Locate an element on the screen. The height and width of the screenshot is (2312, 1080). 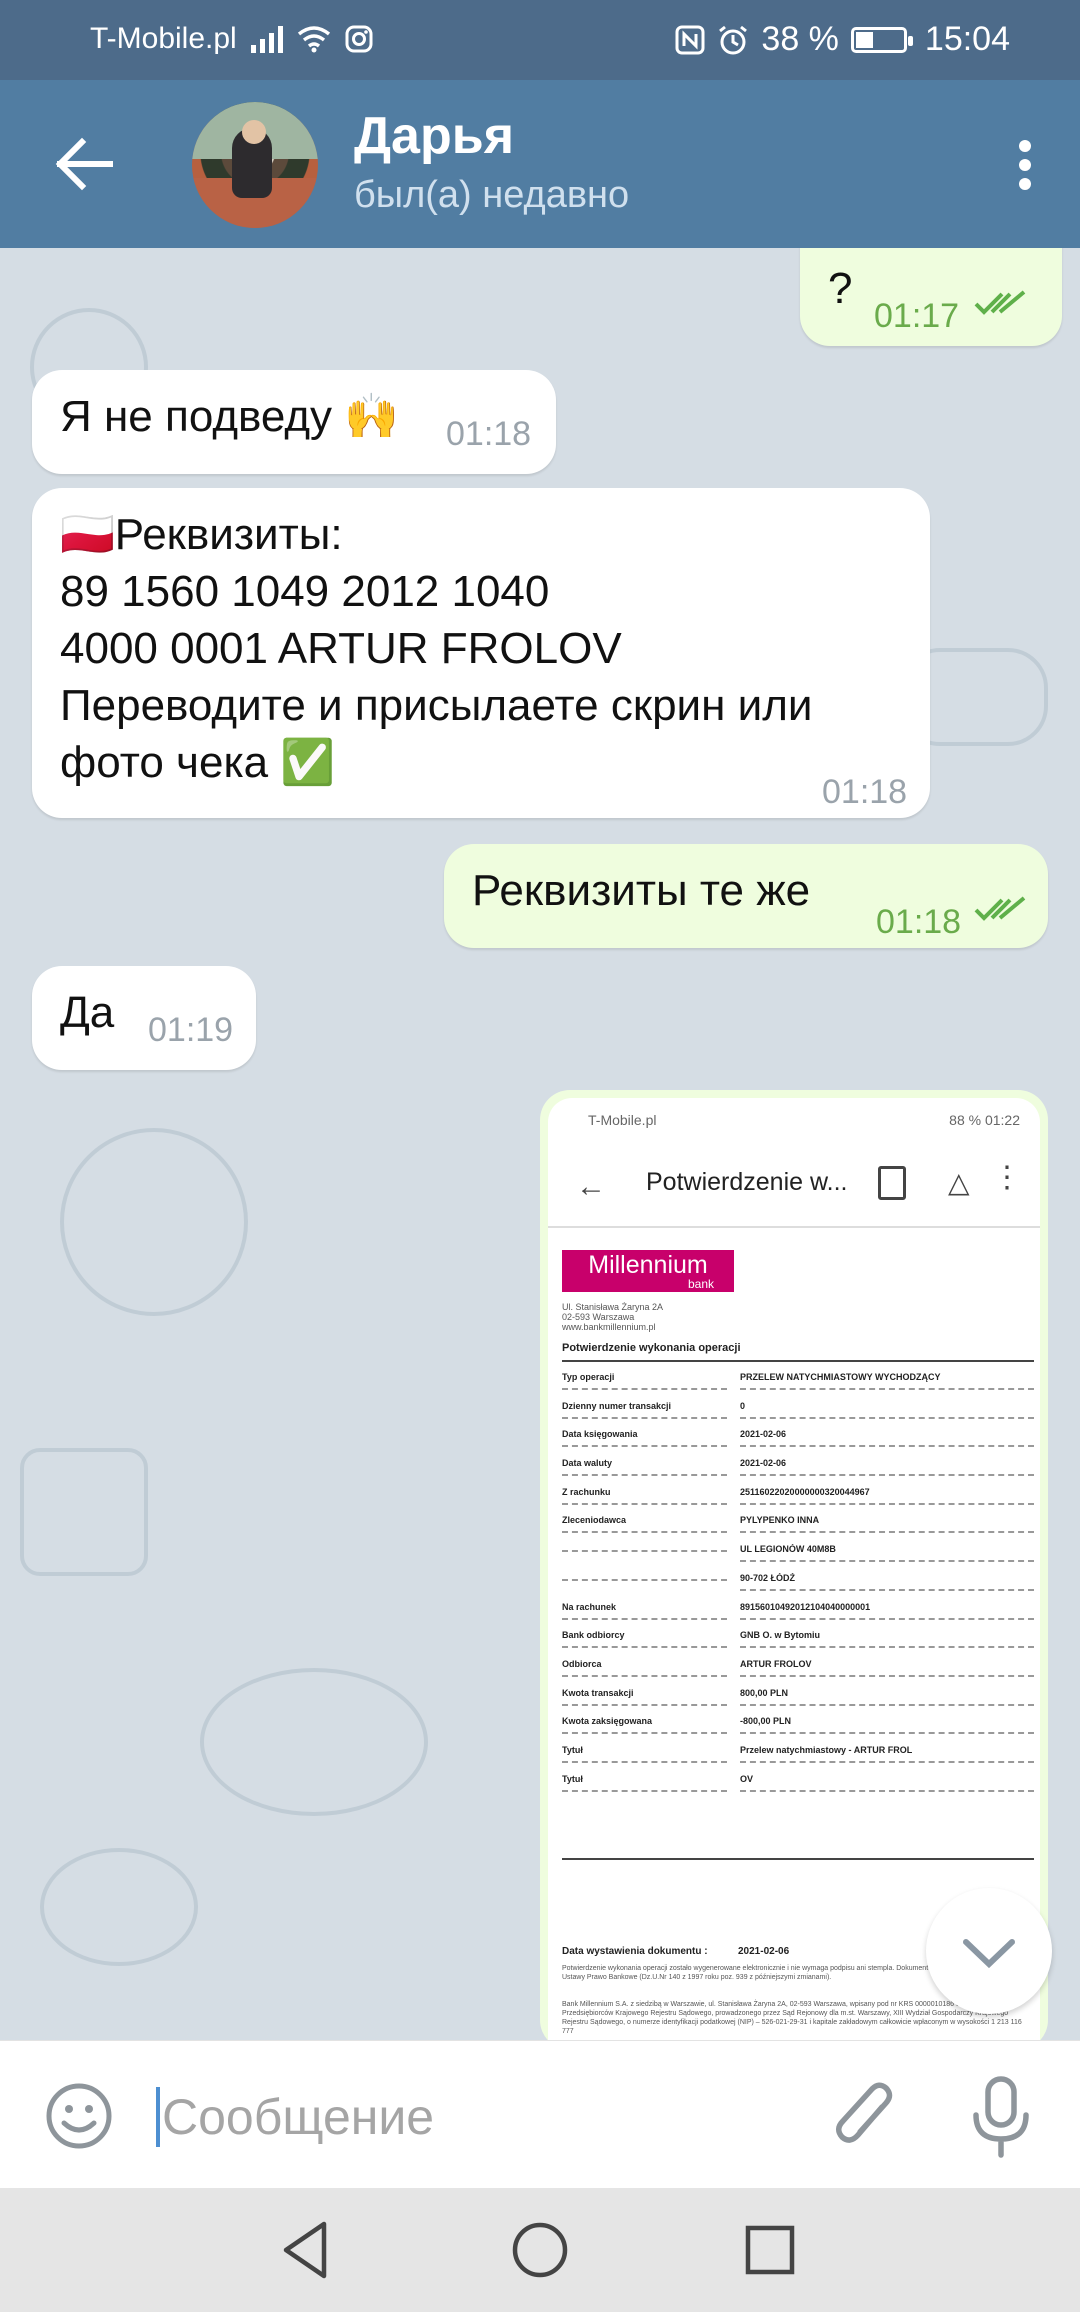
nav-home-icon is located at coordinates (540, 2250).